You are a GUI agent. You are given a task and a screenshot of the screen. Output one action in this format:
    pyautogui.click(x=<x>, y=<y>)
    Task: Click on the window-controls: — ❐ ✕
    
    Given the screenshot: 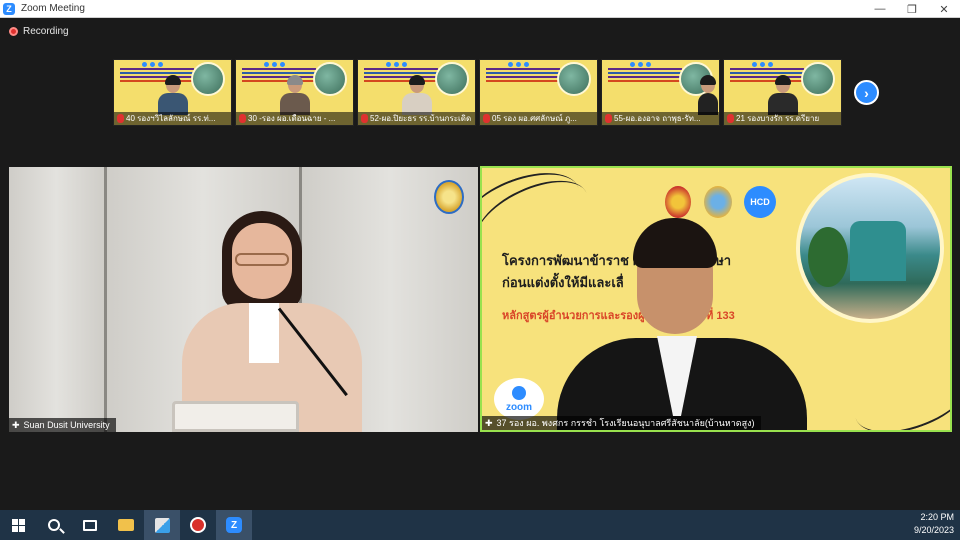 What is the action you would take?
    pyautogui.click(x=912, y=9)
    